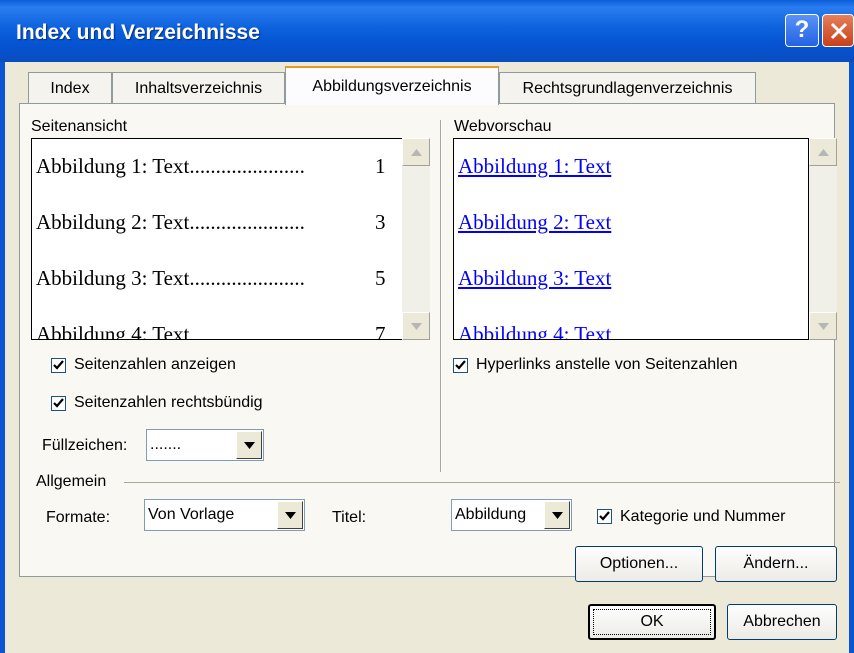 The height and width of the screenshot is (653, 854). I want to click on general-group-label: Allgemein, so click(71, 481).